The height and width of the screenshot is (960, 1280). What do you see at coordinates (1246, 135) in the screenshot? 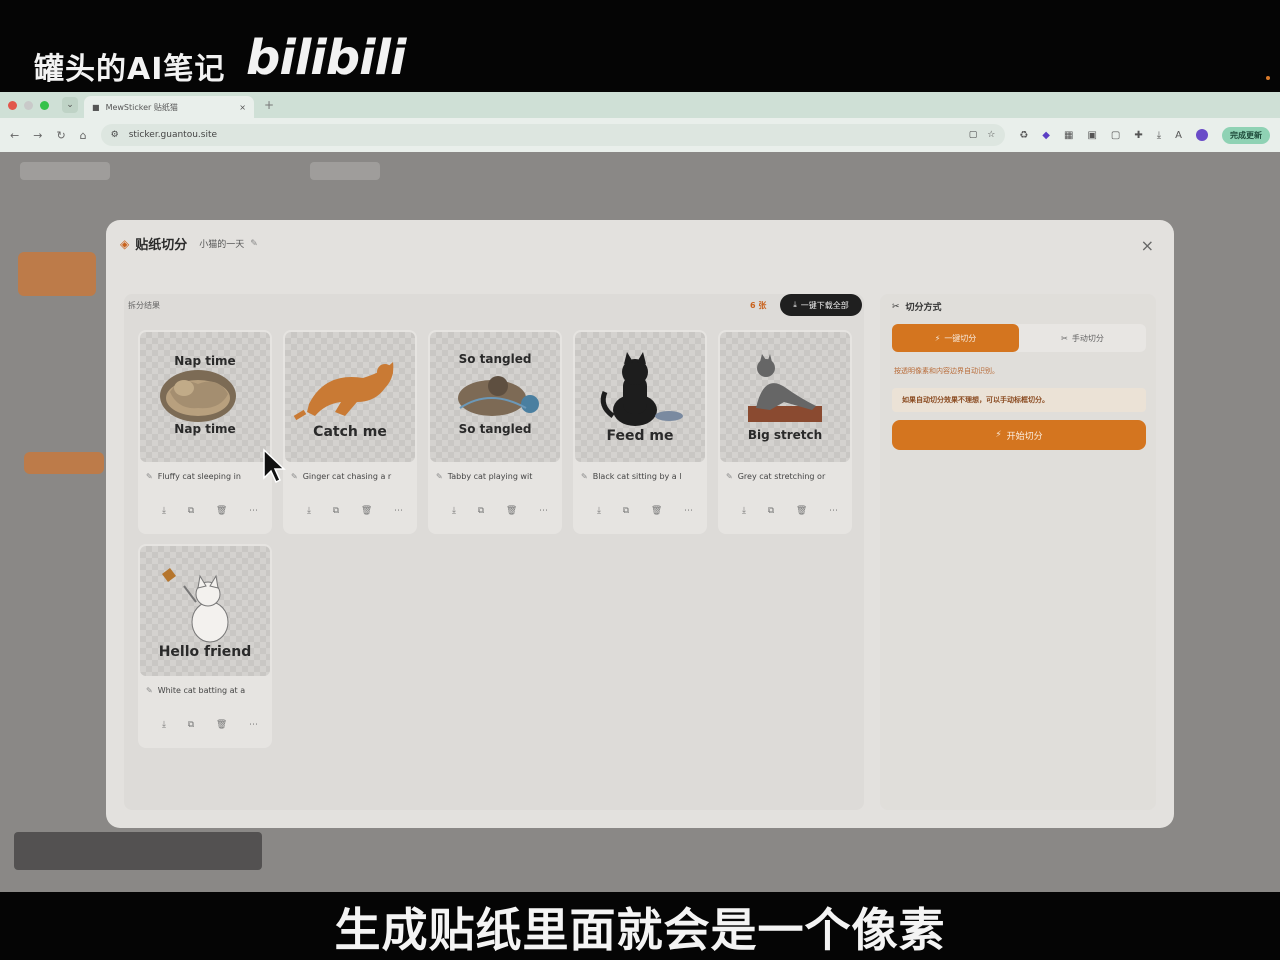
I see `update-button: 完成更新` at bounding box center [1246, 135].